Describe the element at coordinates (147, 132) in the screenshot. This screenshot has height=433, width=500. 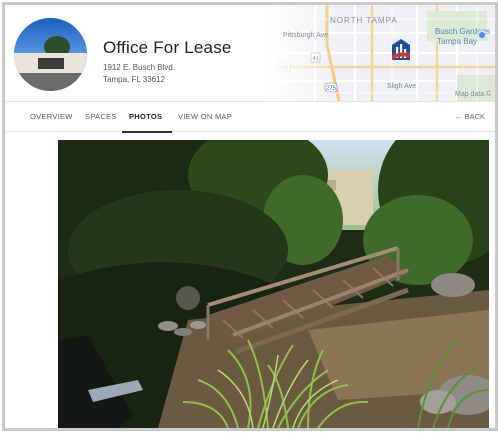
I see `active-tab-indicator` at that location.